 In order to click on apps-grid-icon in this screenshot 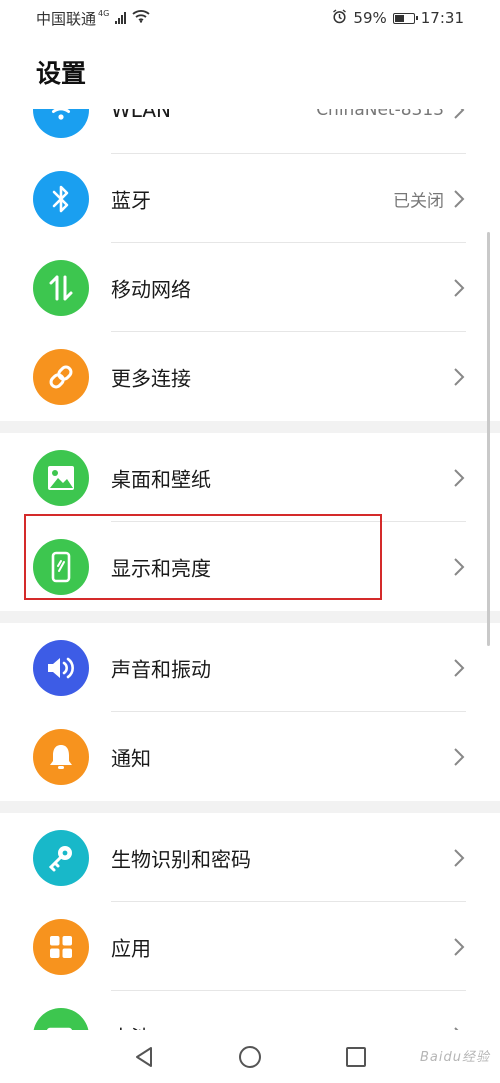, I will do `click(61, 946)`.